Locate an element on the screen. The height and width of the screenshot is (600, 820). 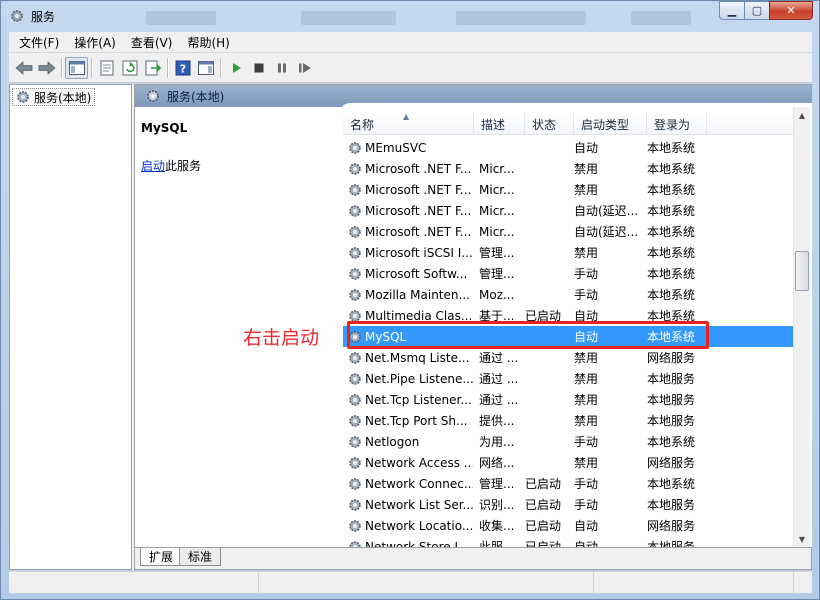
export-list-button is located at coordinates (152, 68).